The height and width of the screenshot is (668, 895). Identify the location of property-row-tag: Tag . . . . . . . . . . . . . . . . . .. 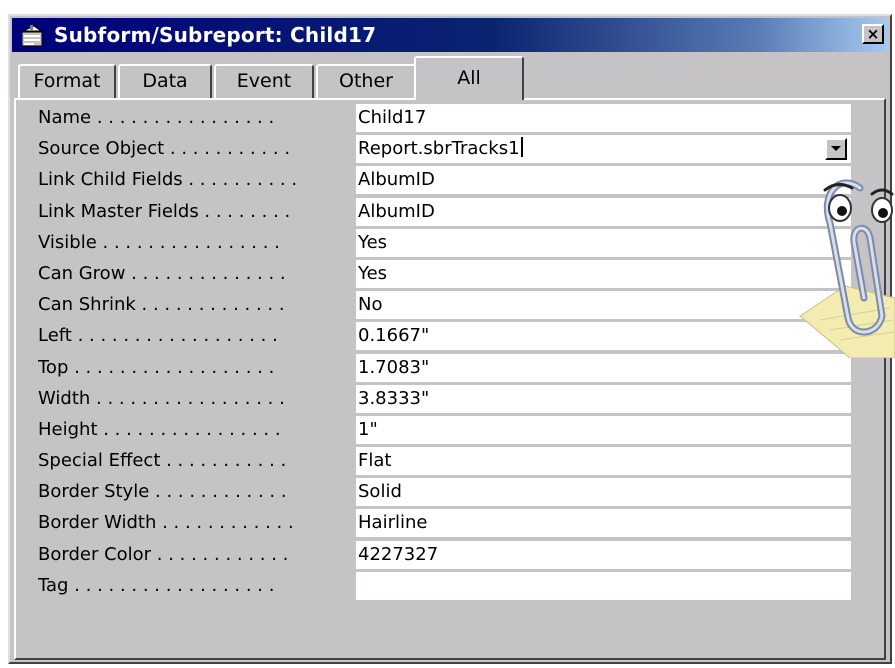
(450, 587).